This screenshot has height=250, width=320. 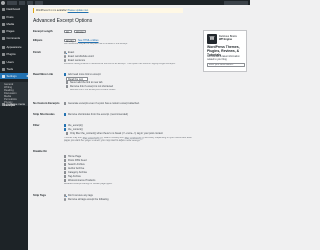 I want to click on brand-line2: WP Engine, so click(x=226, y=39).